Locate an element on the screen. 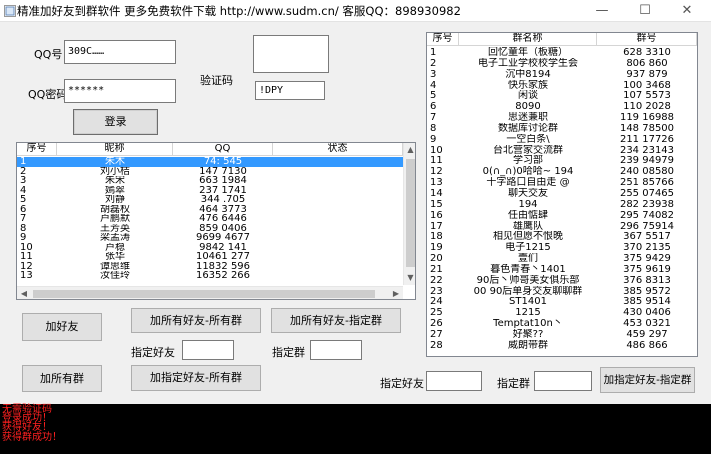  group-row: 4 快乐家族 100 3468 is located at coordinates (562, 85).